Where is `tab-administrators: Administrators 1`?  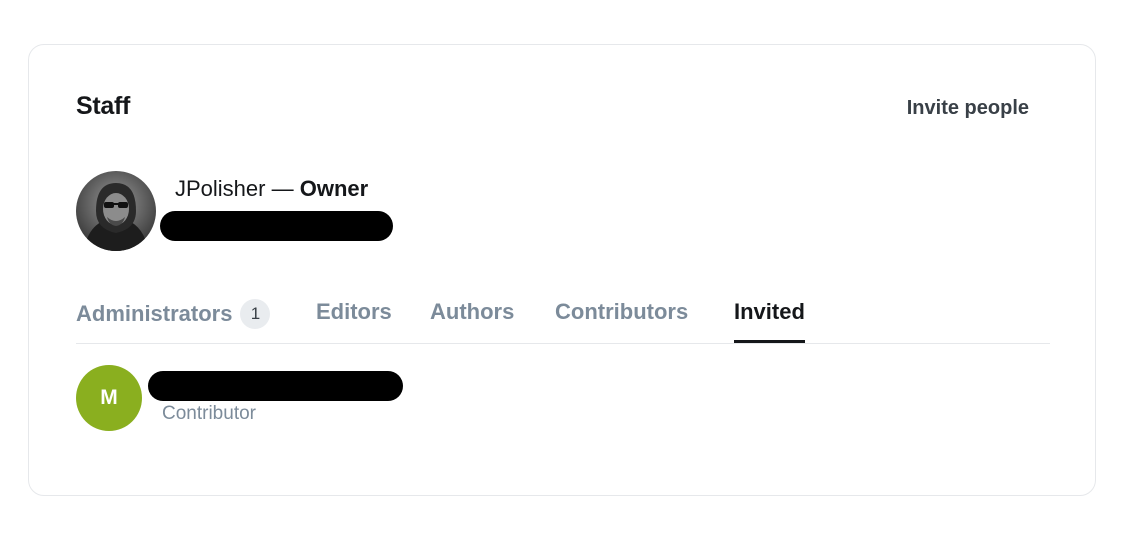 tab-administrators: Administrators 1 is located at coordinates (173, 321).